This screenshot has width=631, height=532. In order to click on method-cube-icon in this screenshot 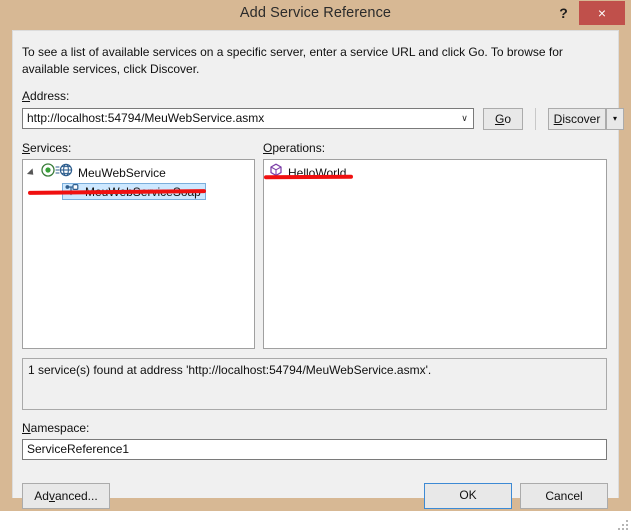, I will do `click(276, 173)`.